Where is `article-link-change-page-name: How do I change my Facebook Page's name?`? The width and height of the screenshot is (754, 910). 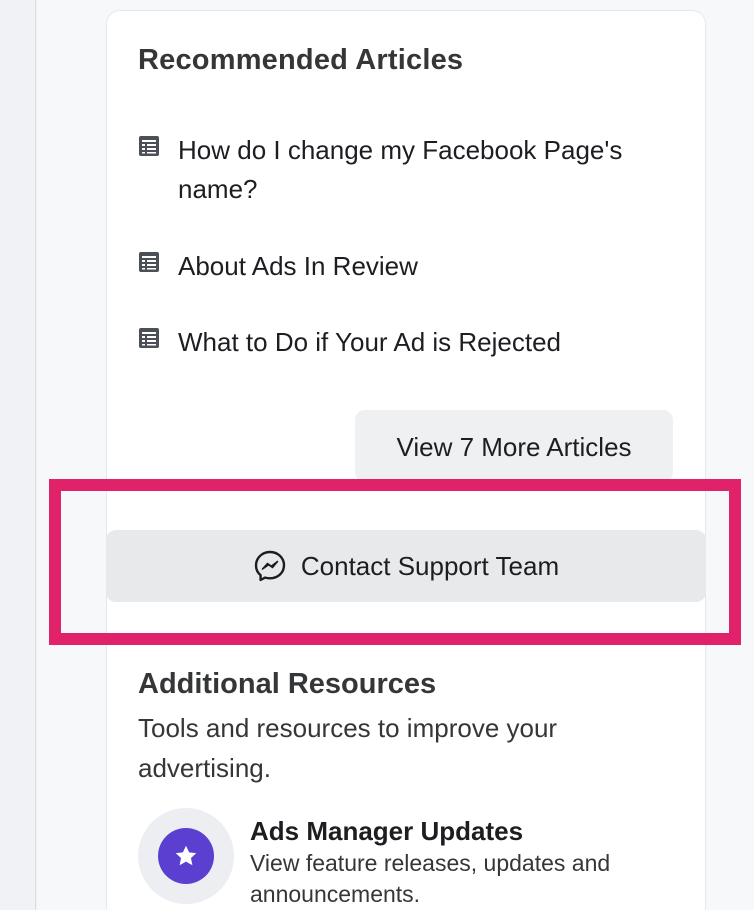 article-link-change-page-name: How do I change my Facebook Page's name? is located at coordinates (408, 170).